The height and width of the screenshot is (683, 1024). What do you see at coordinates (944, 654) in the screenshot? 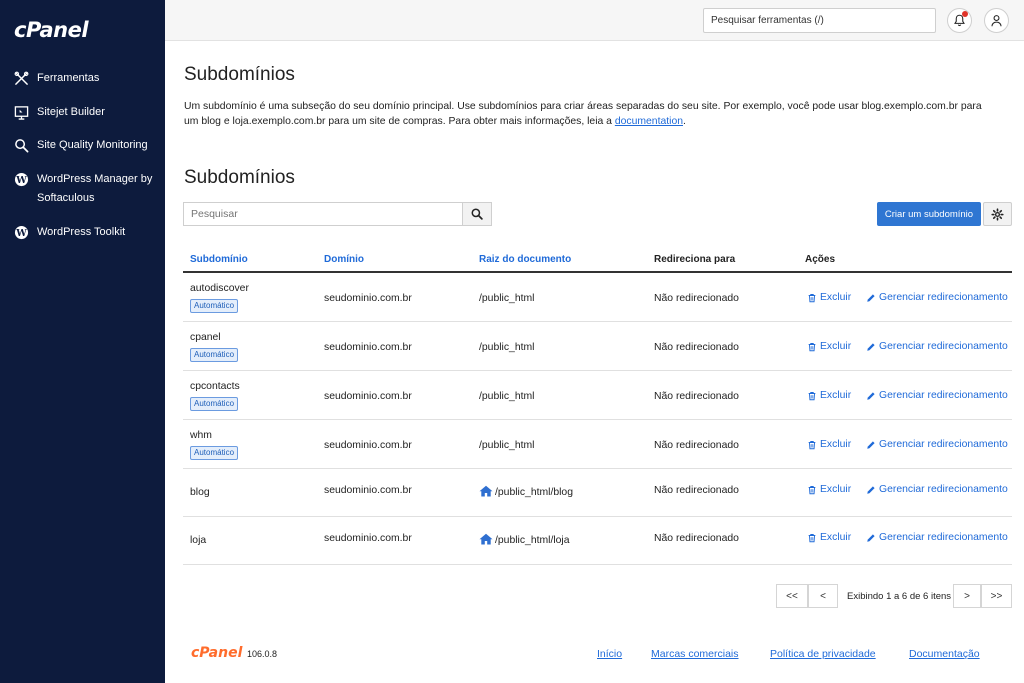
I see `footer-link-documentation: Documentação` at bounding box center [944, 654].